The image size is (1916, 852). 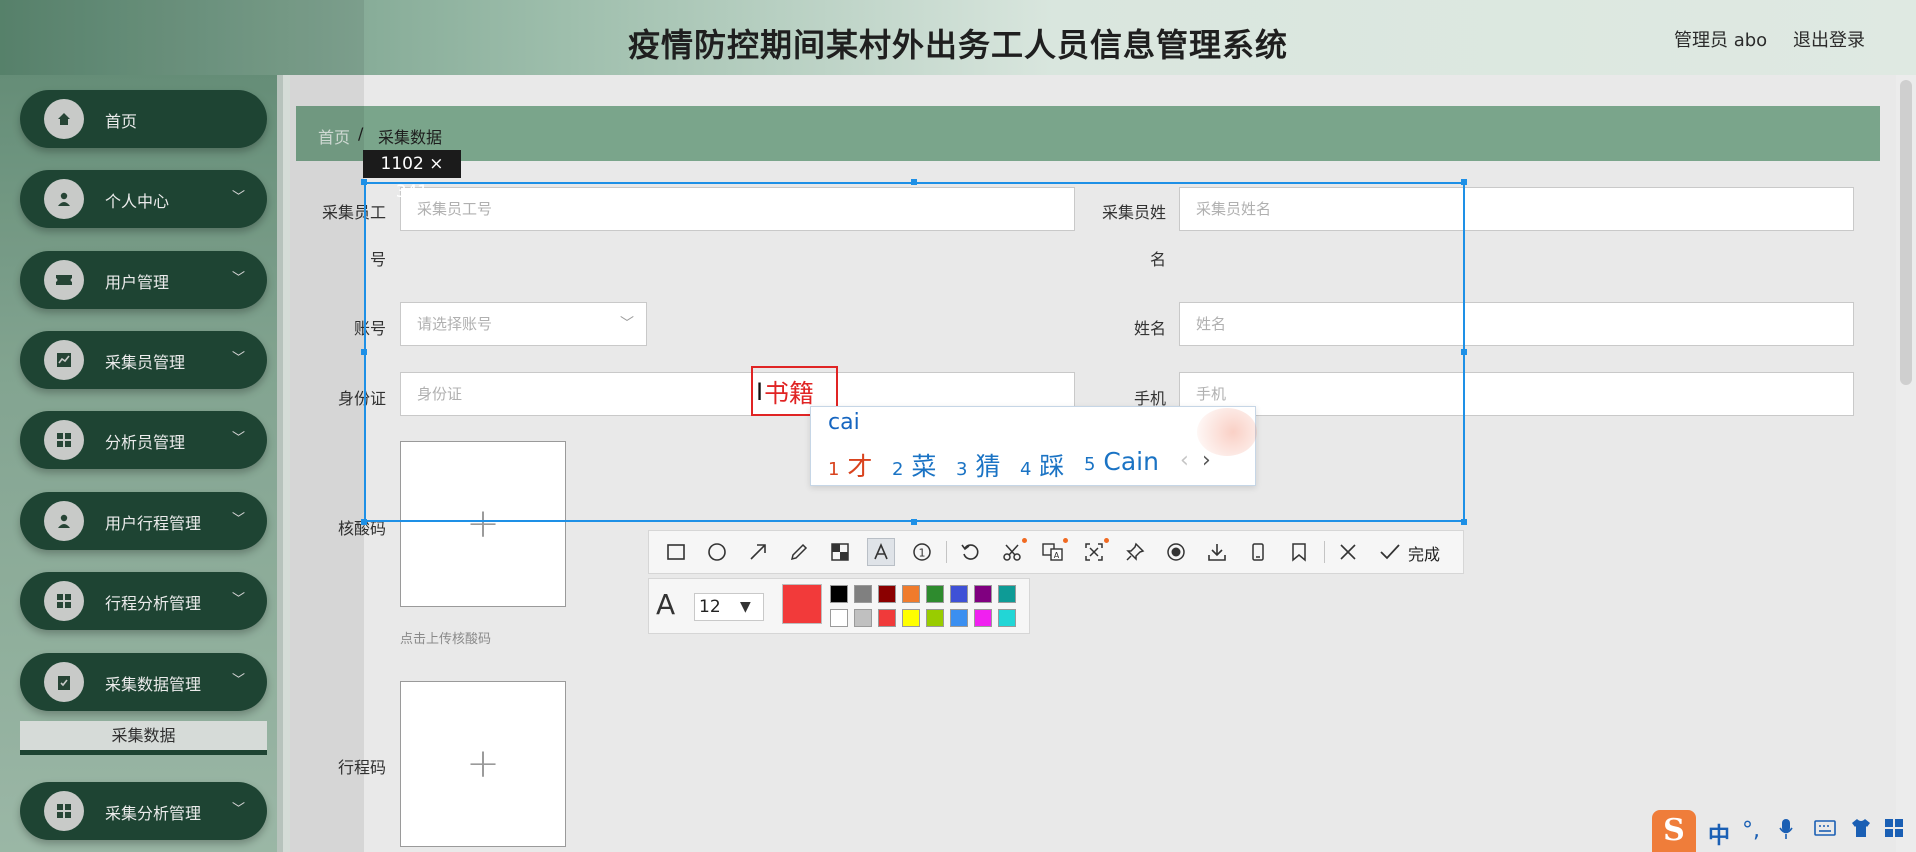 What do you see at coordinates (1424, 553) in the screenshot?
I see `done-button: 完成` at bounding box center [1424, 553].